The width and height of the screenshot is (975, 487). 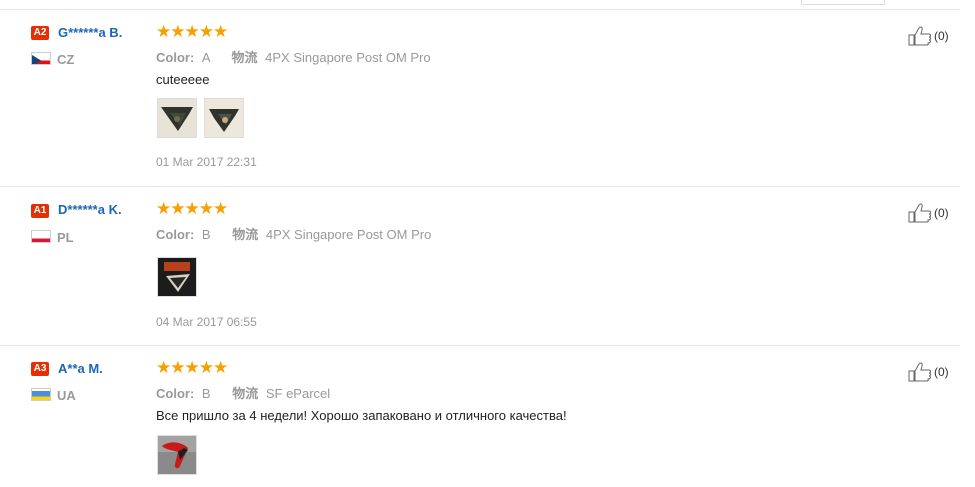 What do you see at coordinates (298, 393) in the screenshot?
I see `logistics-value: SF eParcel` at bounding box center [298, 393].